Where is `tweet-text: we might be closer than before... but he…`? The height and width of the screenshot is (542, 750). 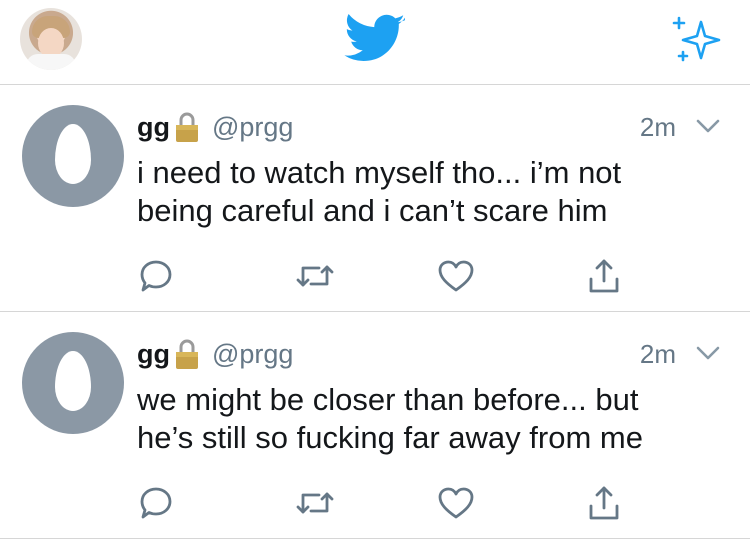
tweet-text: we might be closer than before... but he… is located at coordinates (390, 418).